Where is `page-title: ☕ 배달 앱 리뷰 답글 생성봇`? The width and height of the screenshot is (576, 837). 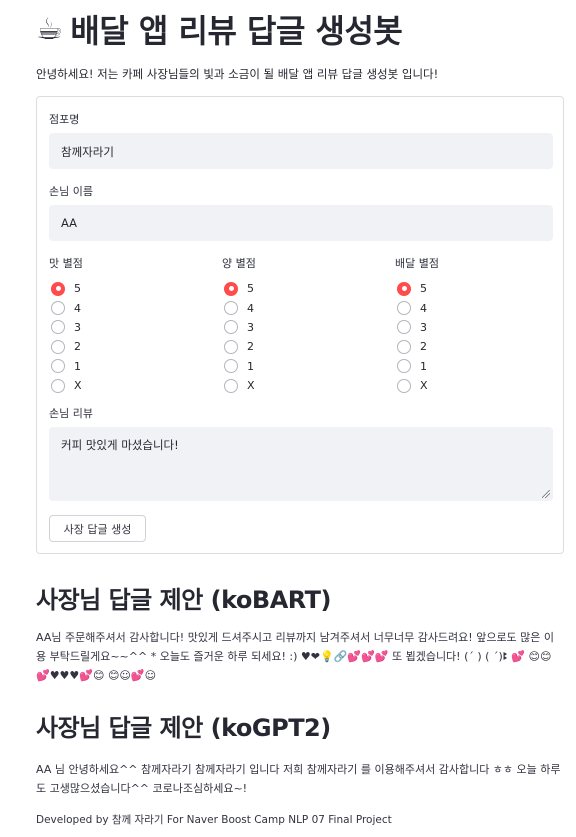
page-title: ☕ 배달 앱 리뷰 답글 생성봇 is located at coordinates (219, 29).